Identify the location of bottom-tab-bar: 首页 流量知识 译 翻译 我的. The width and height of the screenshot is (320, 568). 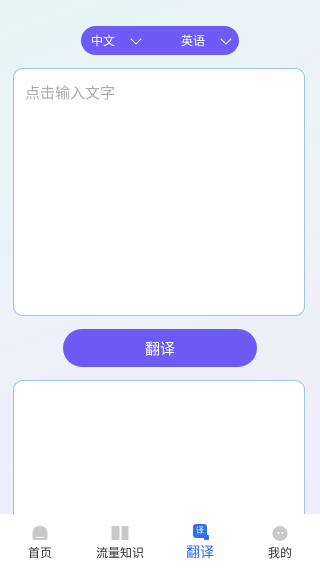
(160, 541).